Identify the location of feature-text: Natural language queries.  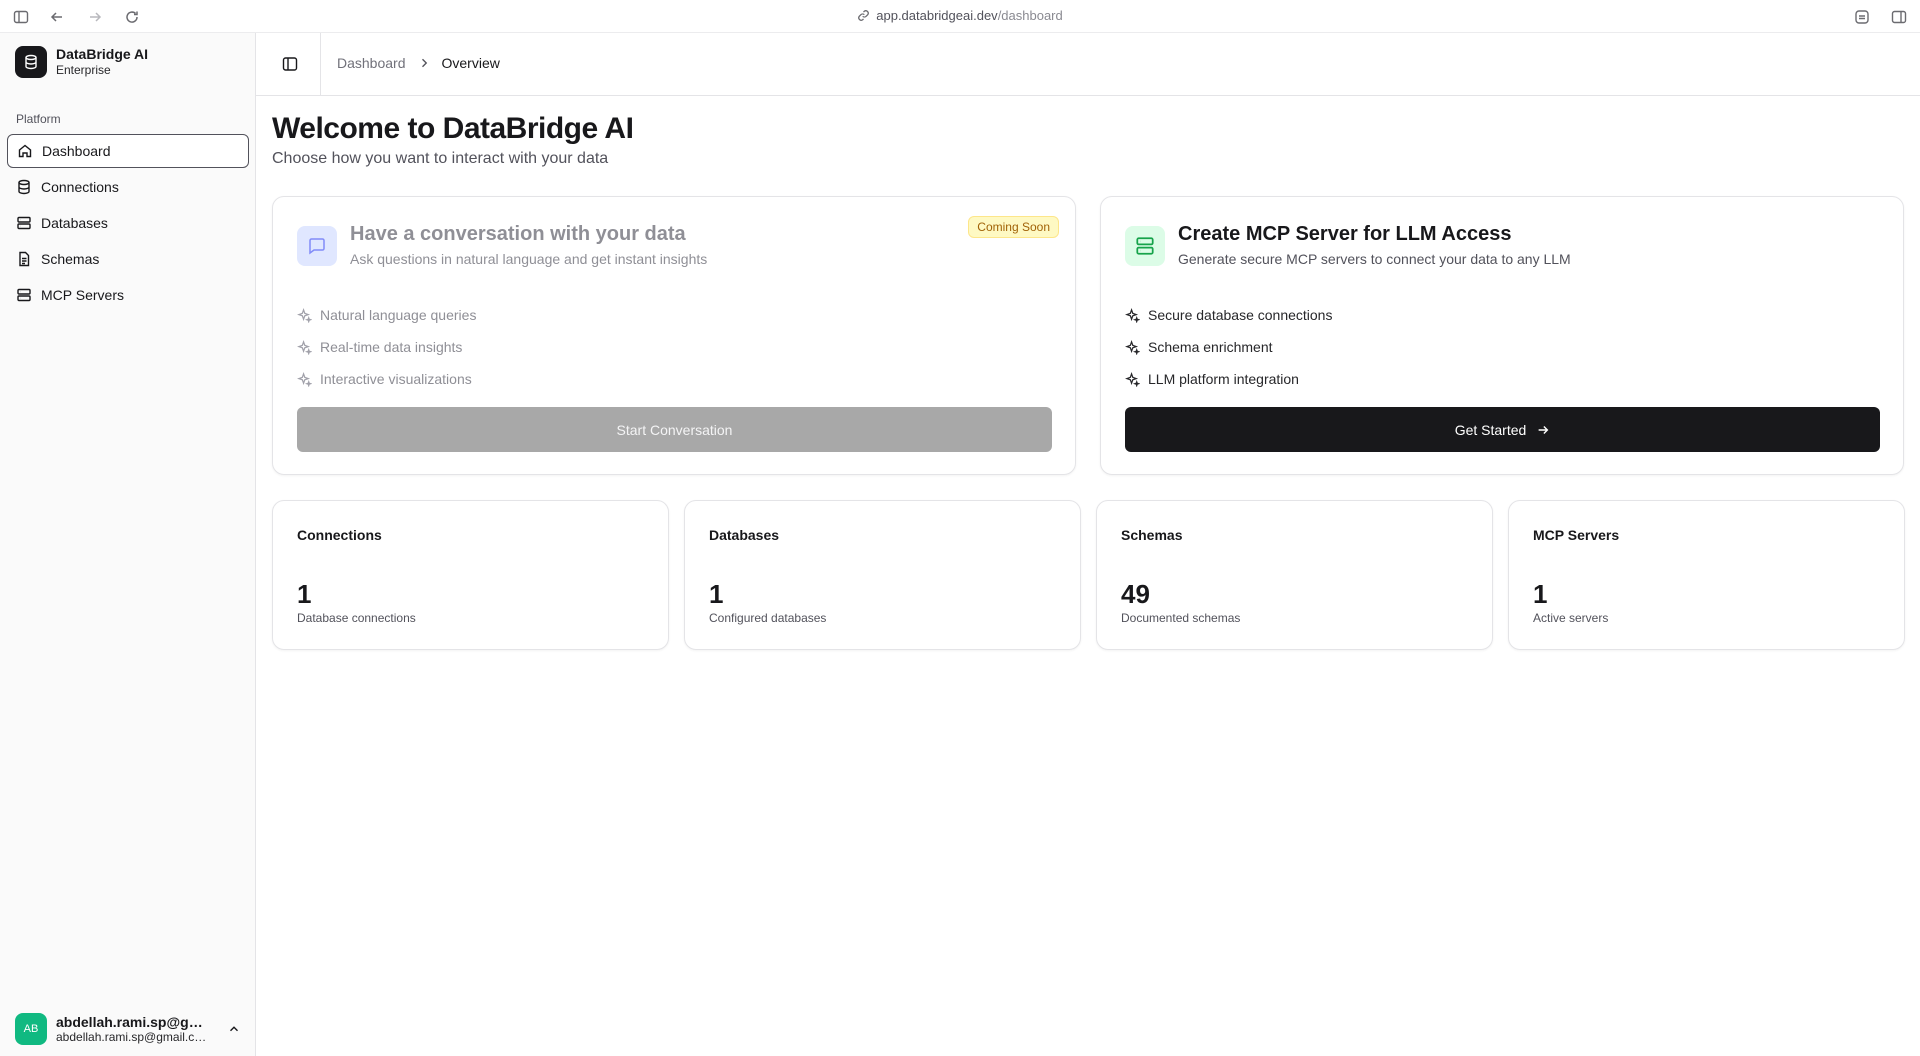
(398, 315).